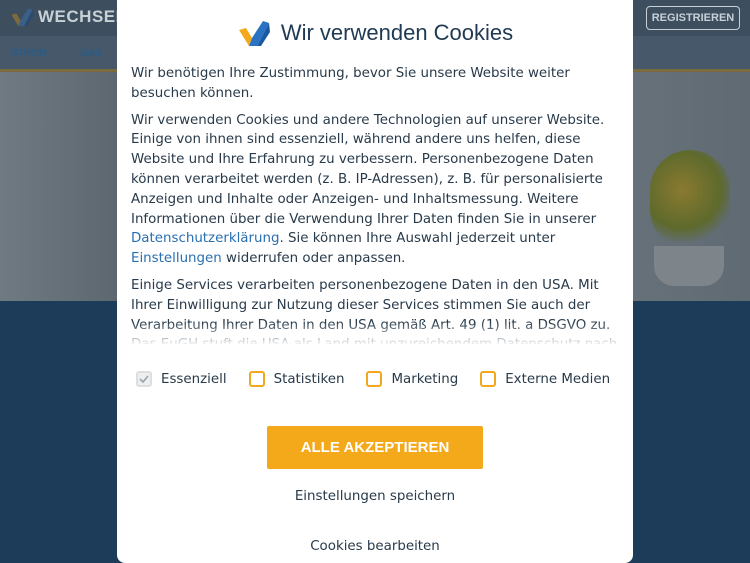 Image resolution: width=750 pixels, height=563 pixels. I want to click on accept-all-button: ALLE AKZEPTIEREN, so click(375, 447).